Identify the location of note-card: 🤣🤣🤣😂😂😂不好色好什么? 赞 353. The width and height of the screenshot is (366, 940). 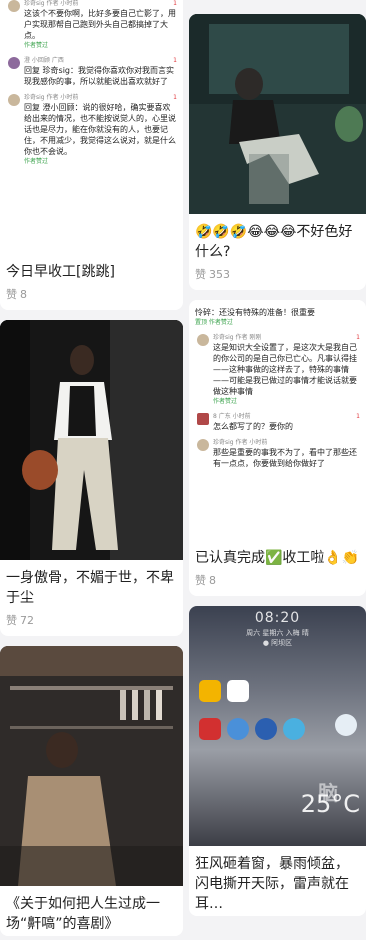
(277, 152).